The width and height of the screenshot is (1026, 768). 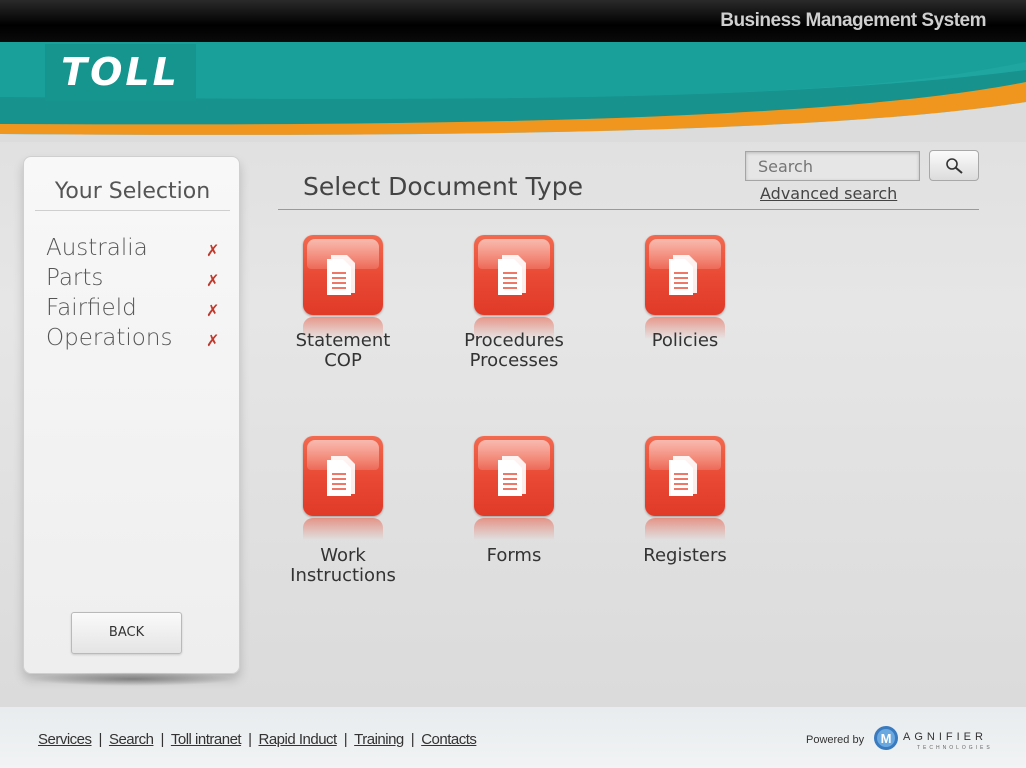 I want to click on doc-type-label: Work Instructions, so click(x=343, y=565).